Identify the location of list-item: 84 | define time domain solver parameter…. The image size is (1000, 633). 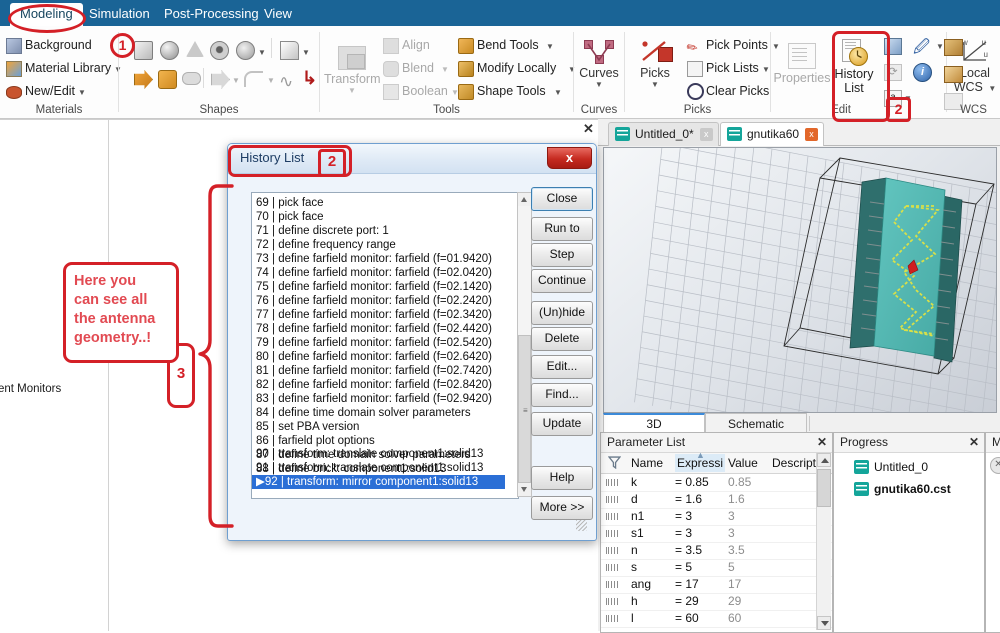
(363, 413).